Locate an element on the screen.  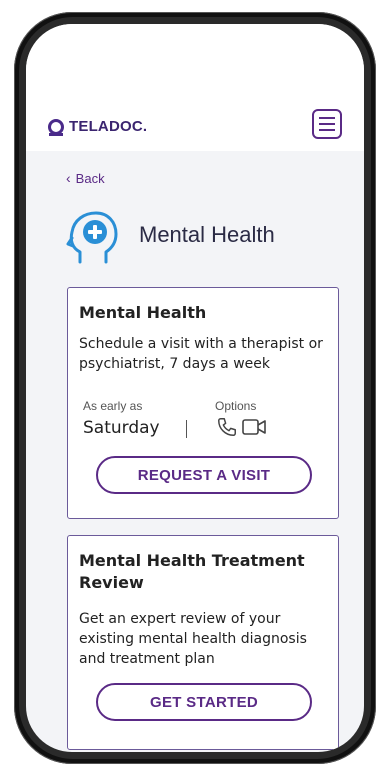
brand-name: TELADOC. is located at coordinates (108, 126).